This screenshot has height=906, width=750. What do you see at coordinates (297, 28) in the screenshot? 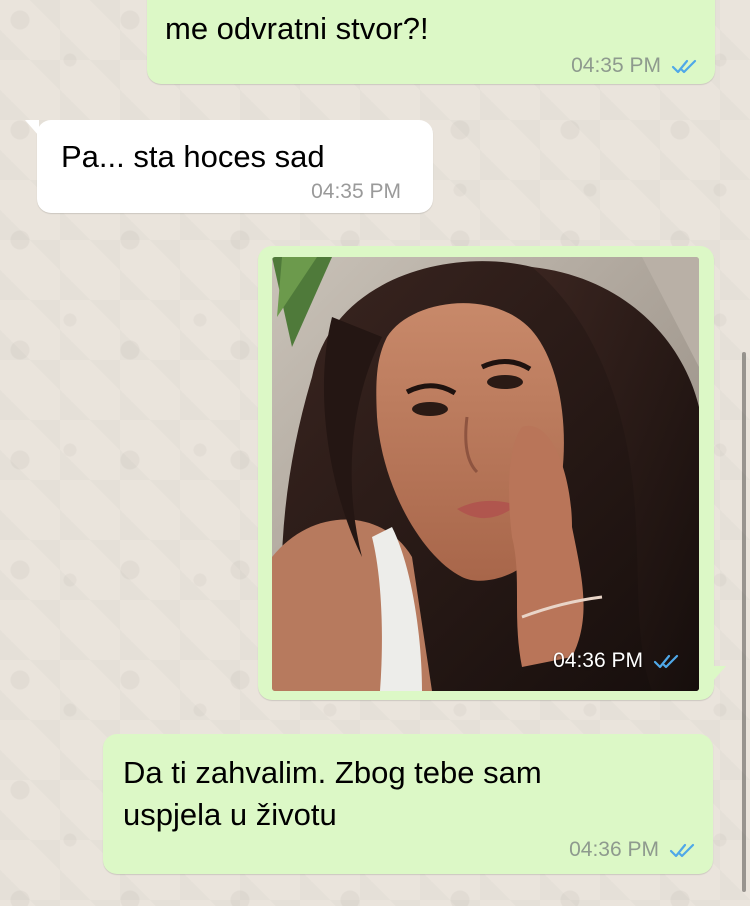
I see `message-text: me odvratni stvor?!` at bounding box center [297, 28].